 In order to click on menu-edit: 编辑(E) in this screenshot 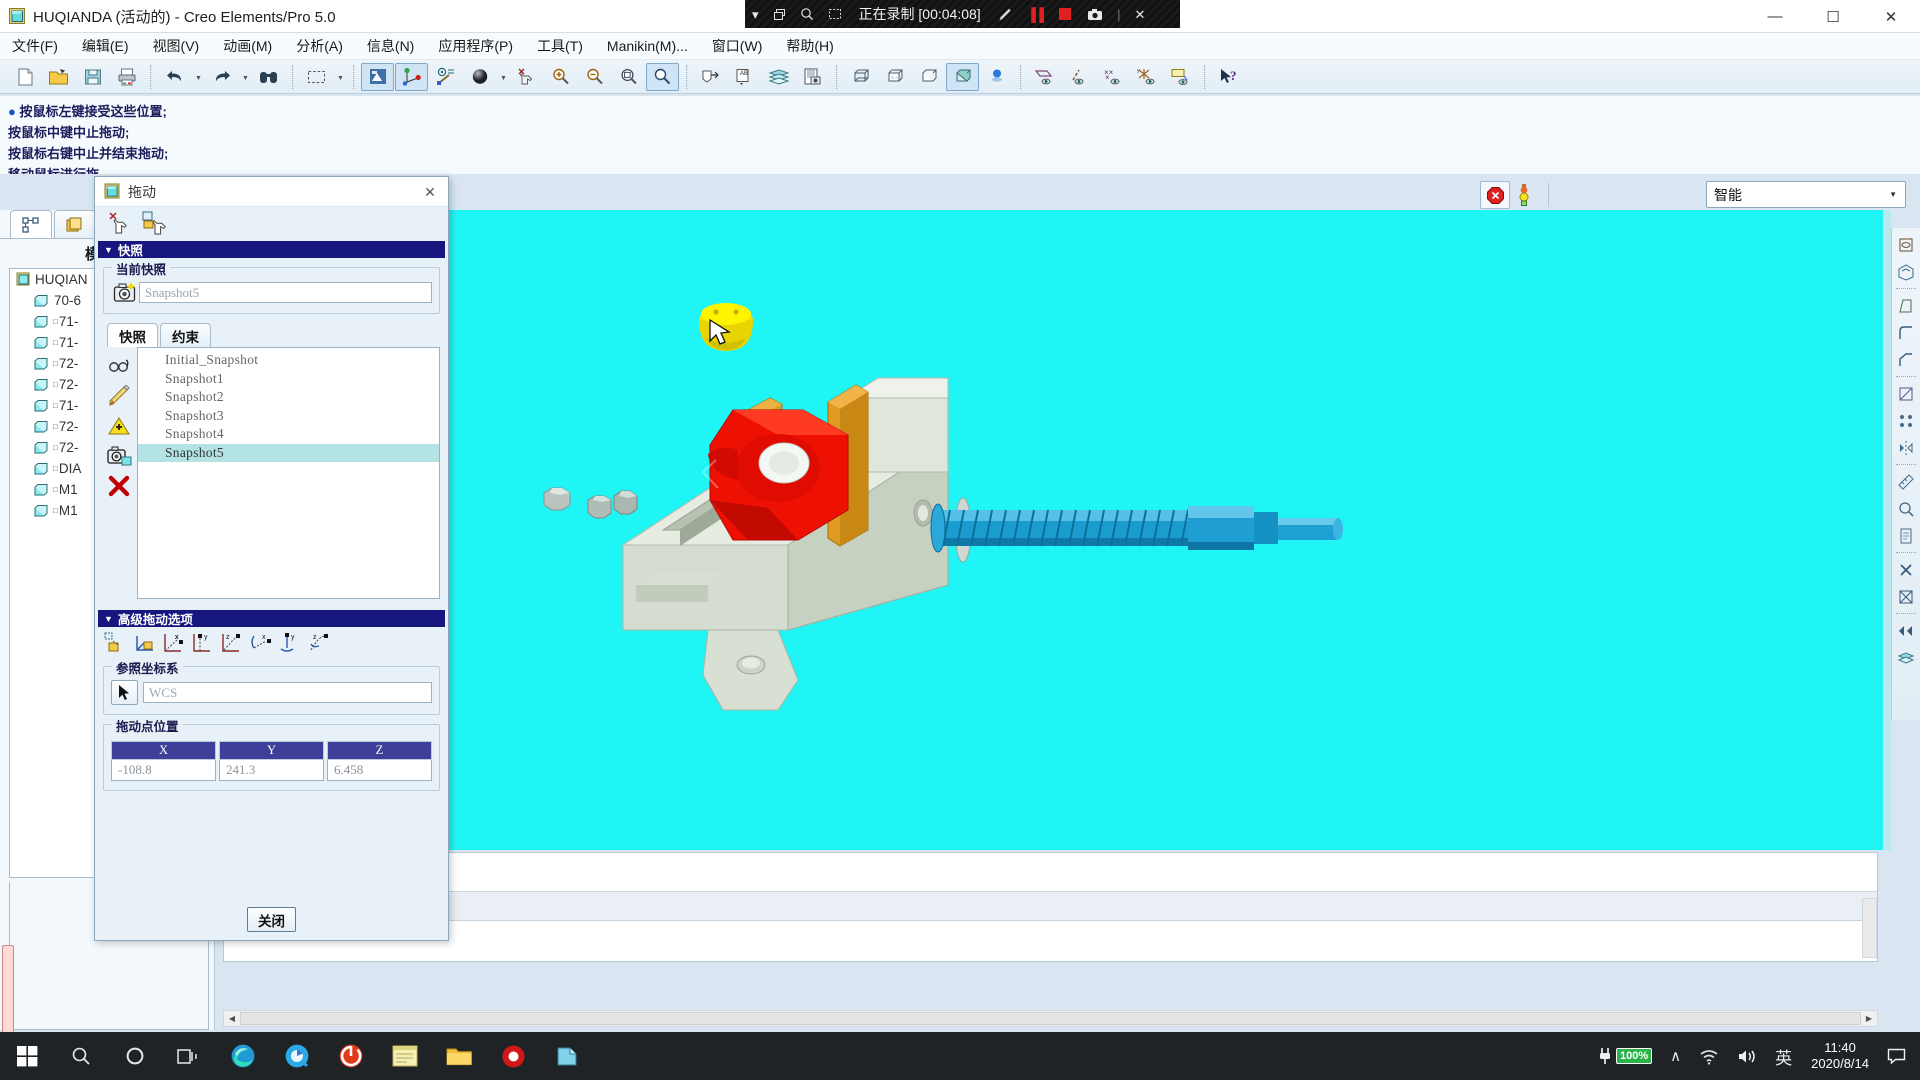, I will do `click(105, 46)`.